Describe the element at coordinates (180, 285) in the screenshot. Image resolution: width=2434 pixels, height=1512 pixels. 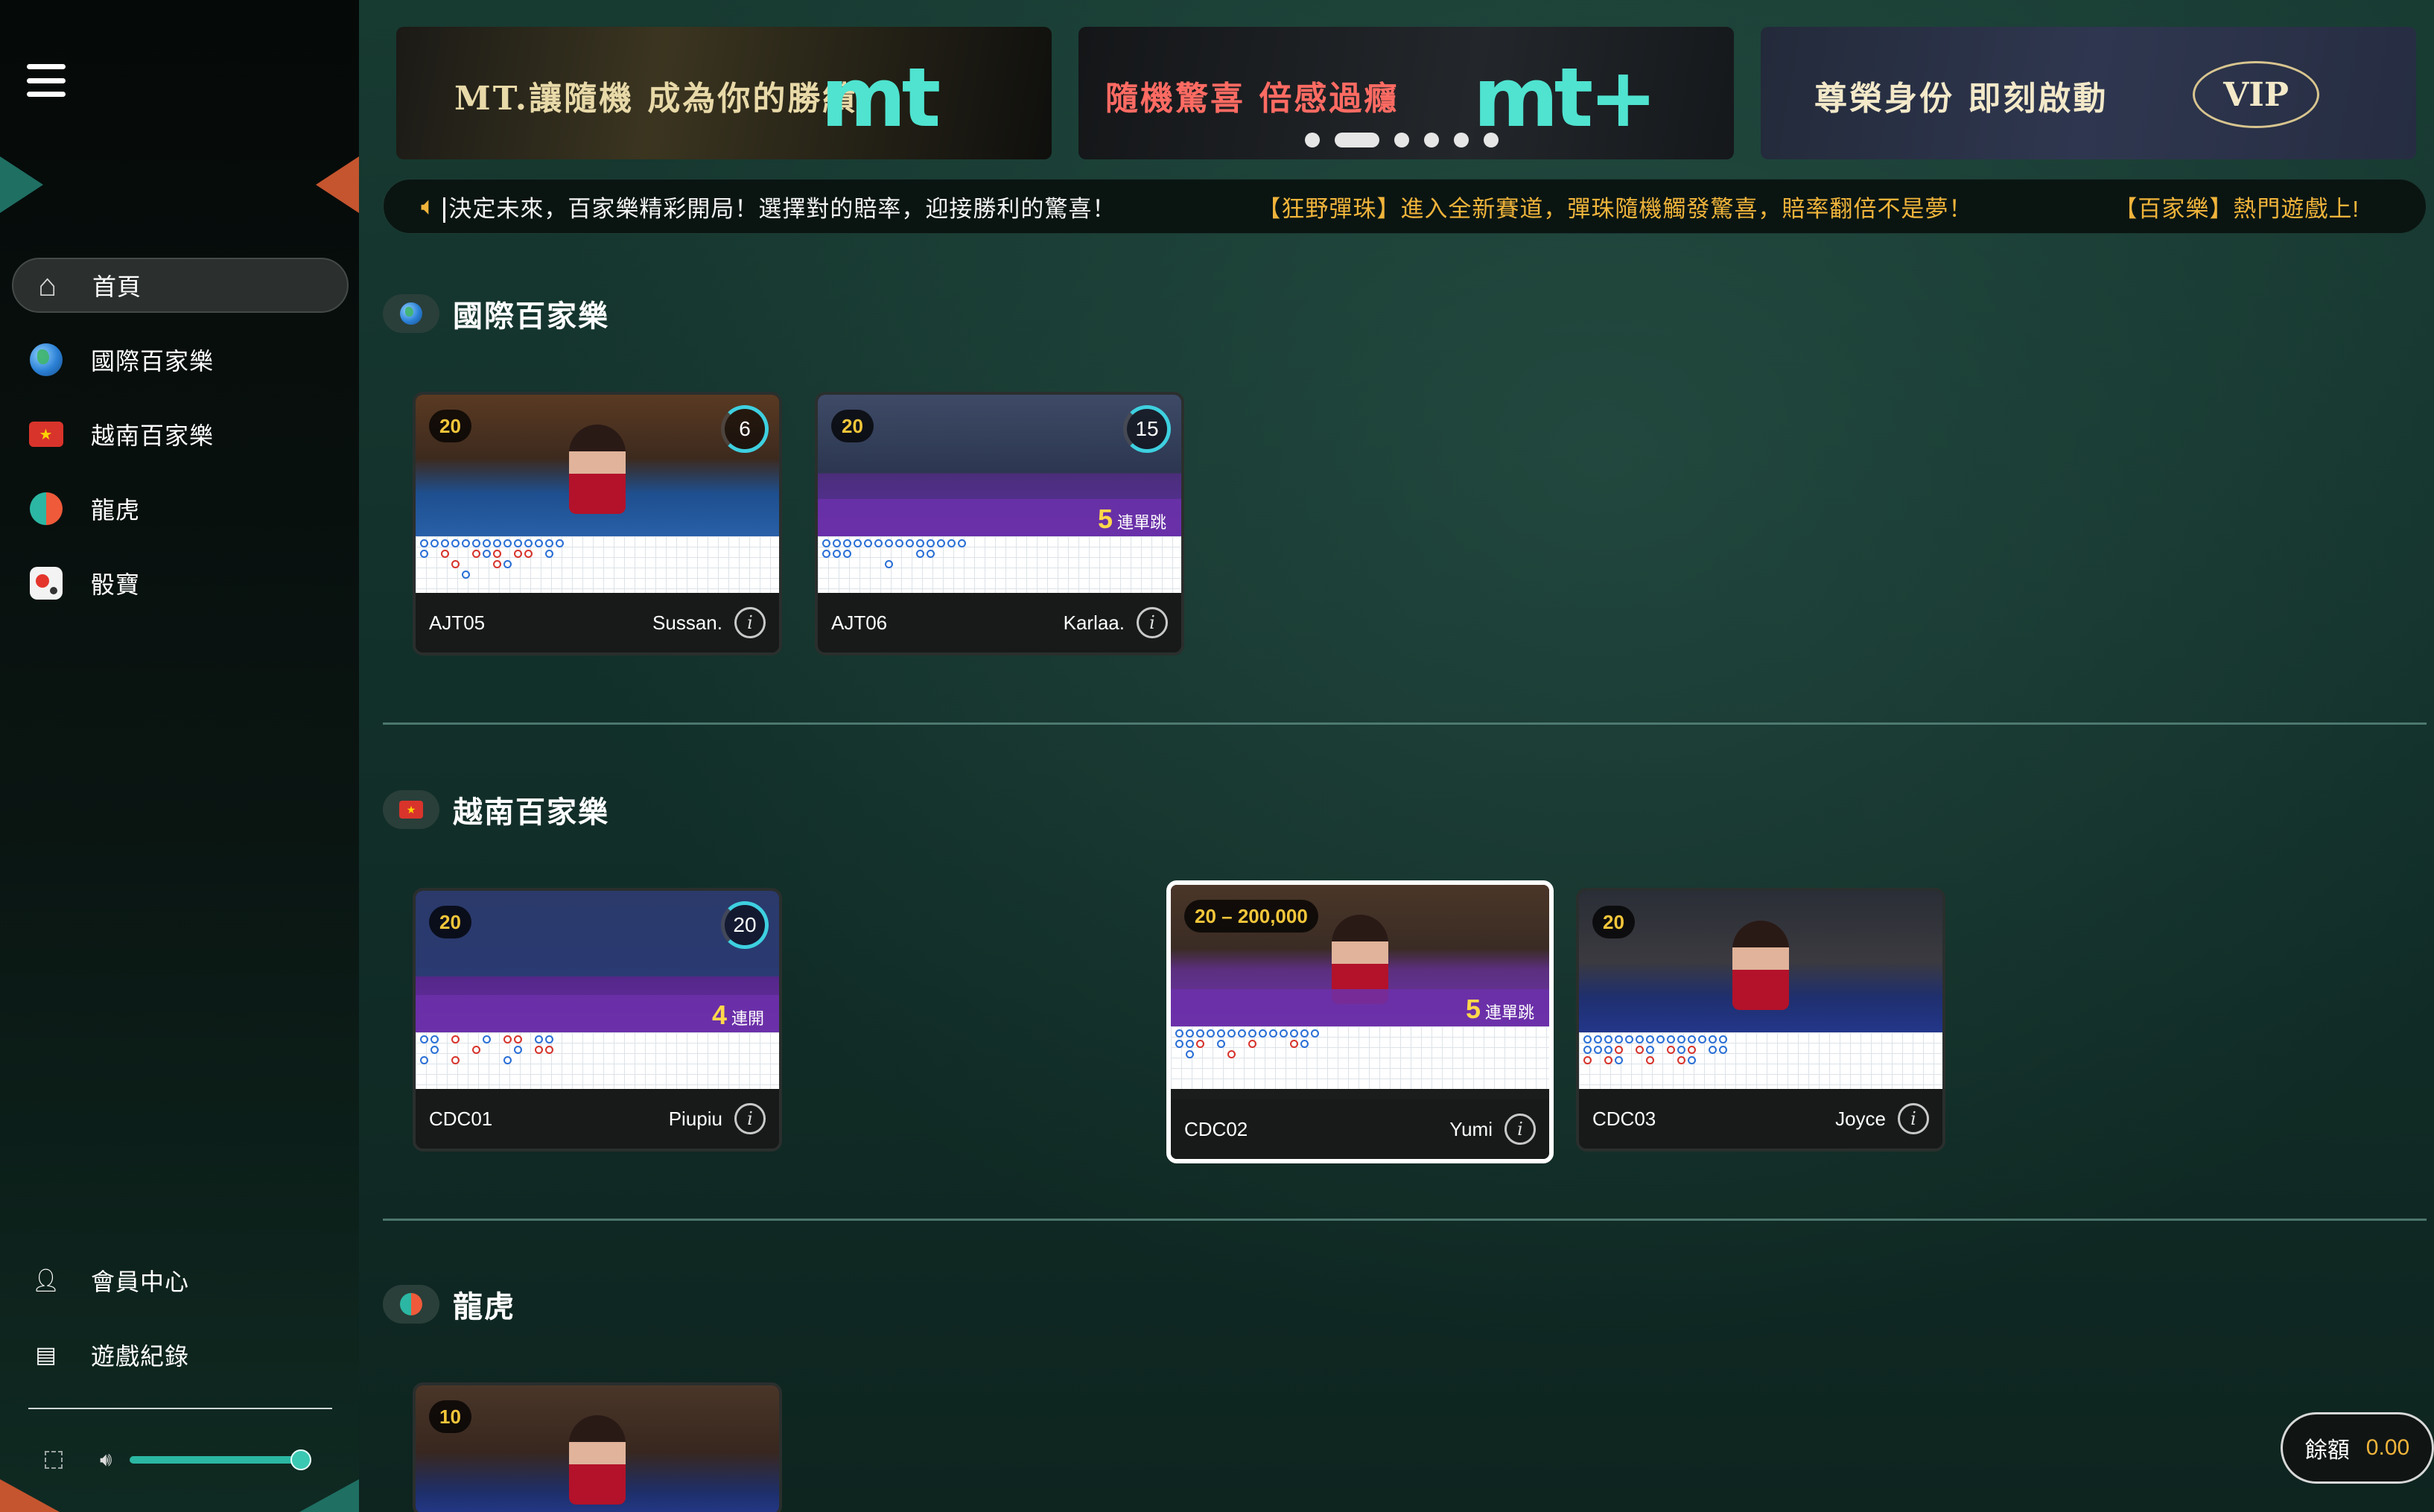
I see `sidebar-item-home: ⌂ 首頁` at that location.